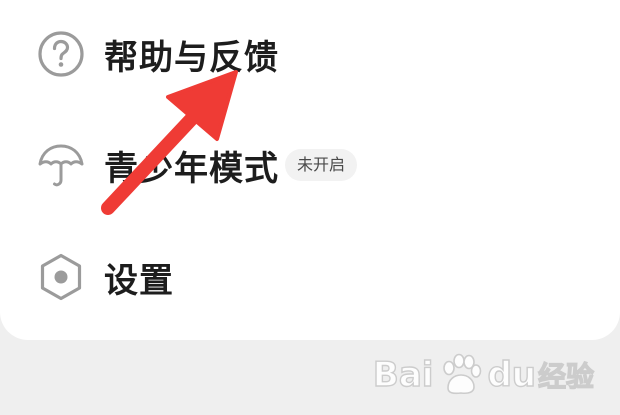 This screenshot has height=415, width=620. Describe the element at coordinates (191, 168) in the screenshot. I see `menu-item-label: 青少年模式` at that location.